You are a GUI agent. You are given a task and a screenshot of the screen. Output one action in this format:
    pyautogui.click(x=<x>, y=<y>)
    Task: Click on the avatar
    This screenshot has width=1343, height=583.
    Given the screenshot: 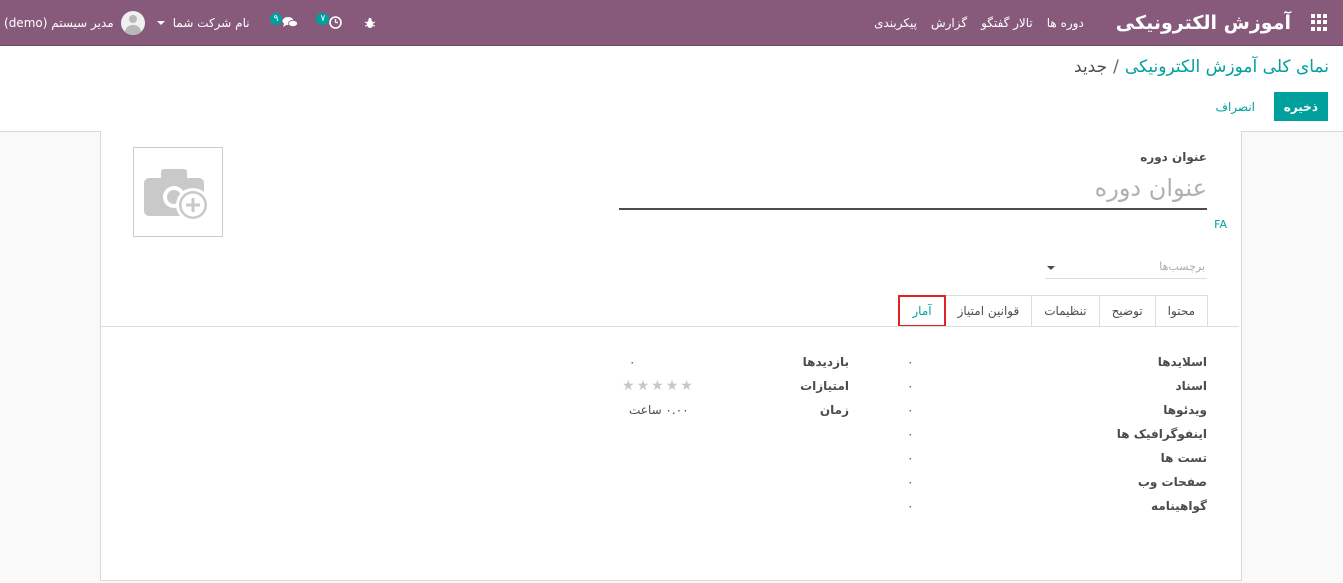 What is the action you would take?
    pyautogui.click(x=132, y=22)
    